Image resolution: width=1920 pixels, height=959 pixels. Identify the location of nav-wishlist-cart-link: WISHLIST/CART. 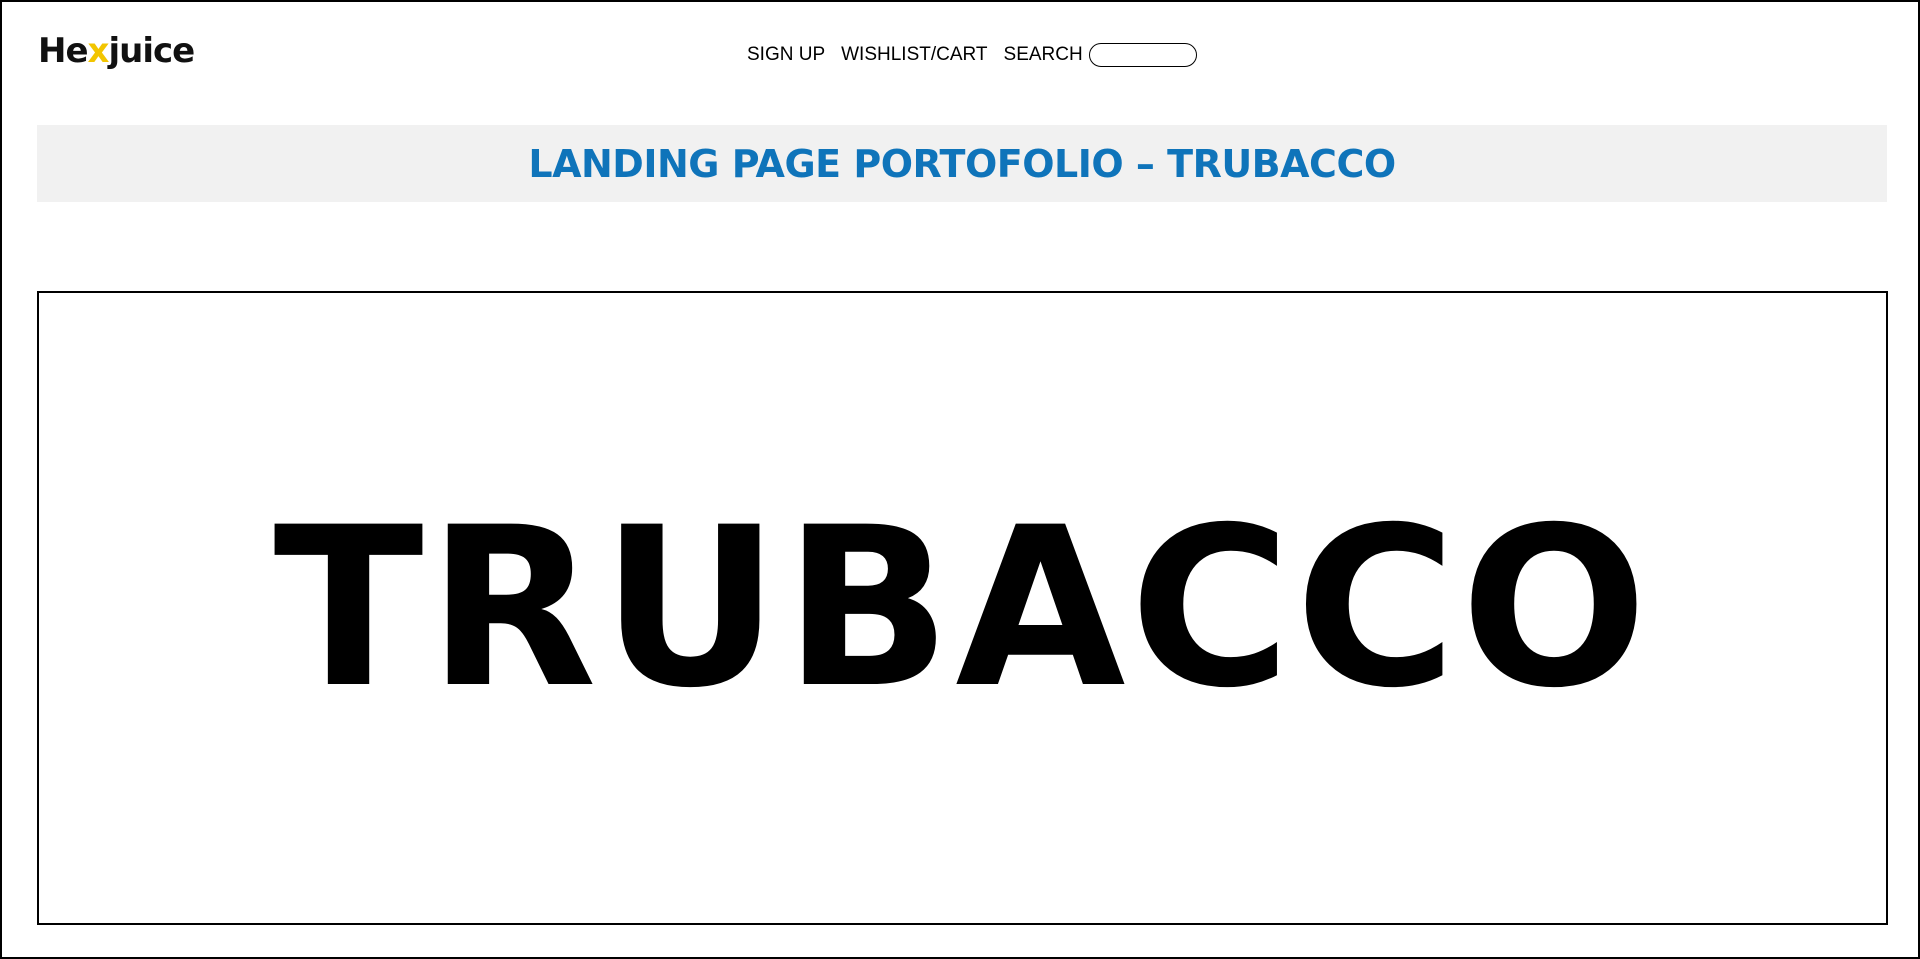
(914, 55).